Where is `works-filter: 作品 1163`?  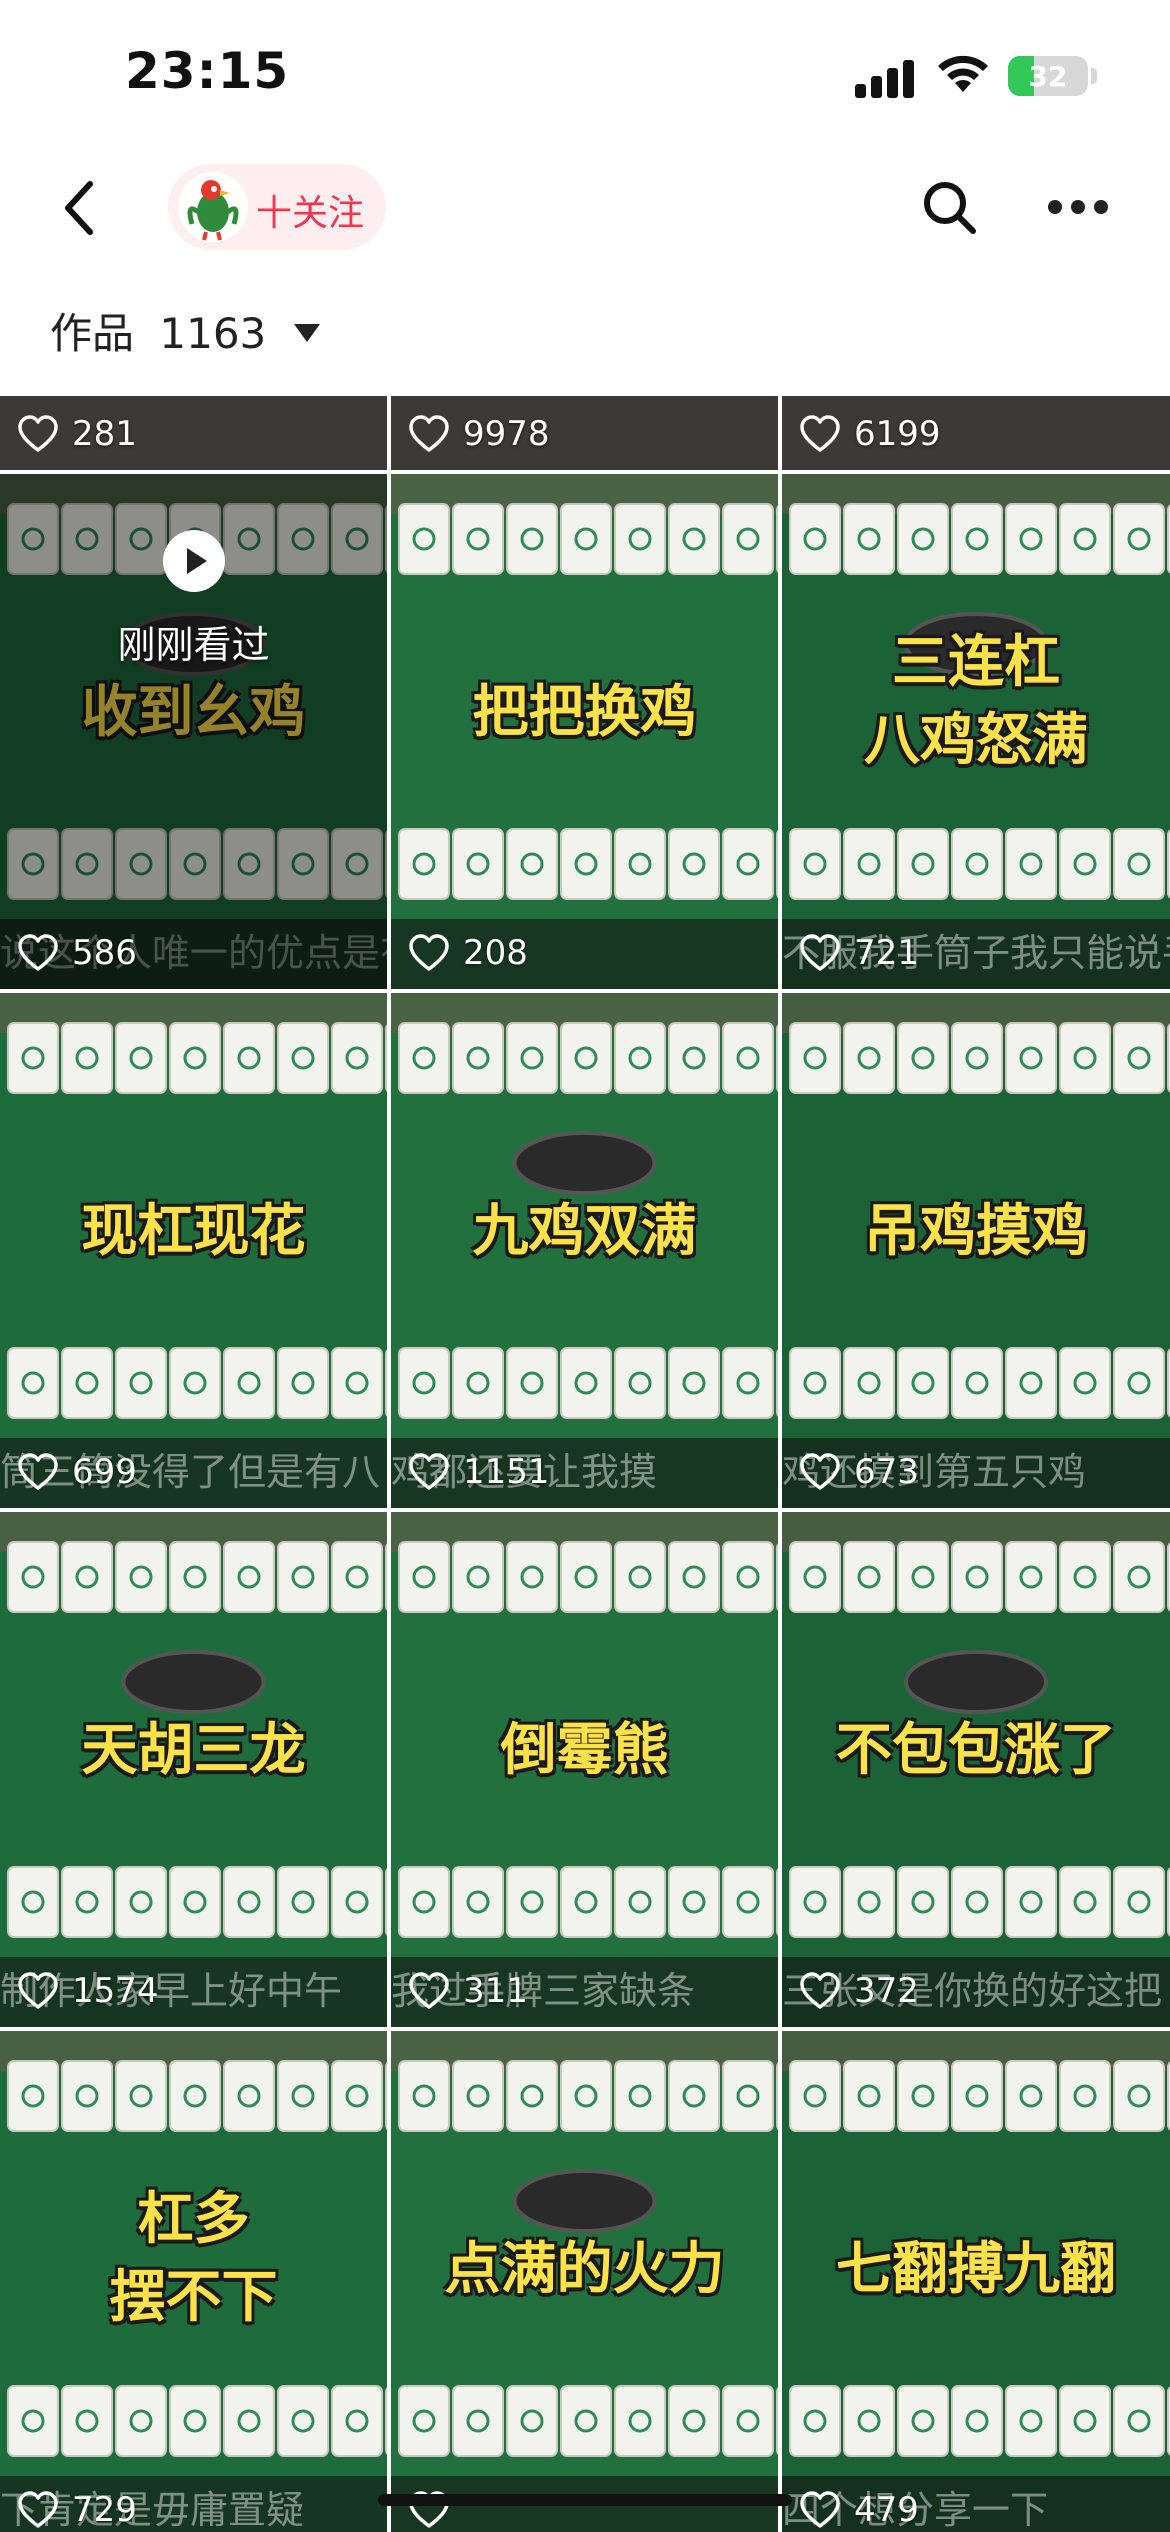 works-filter: 作品 1163 is located at coordinates (185, 332).